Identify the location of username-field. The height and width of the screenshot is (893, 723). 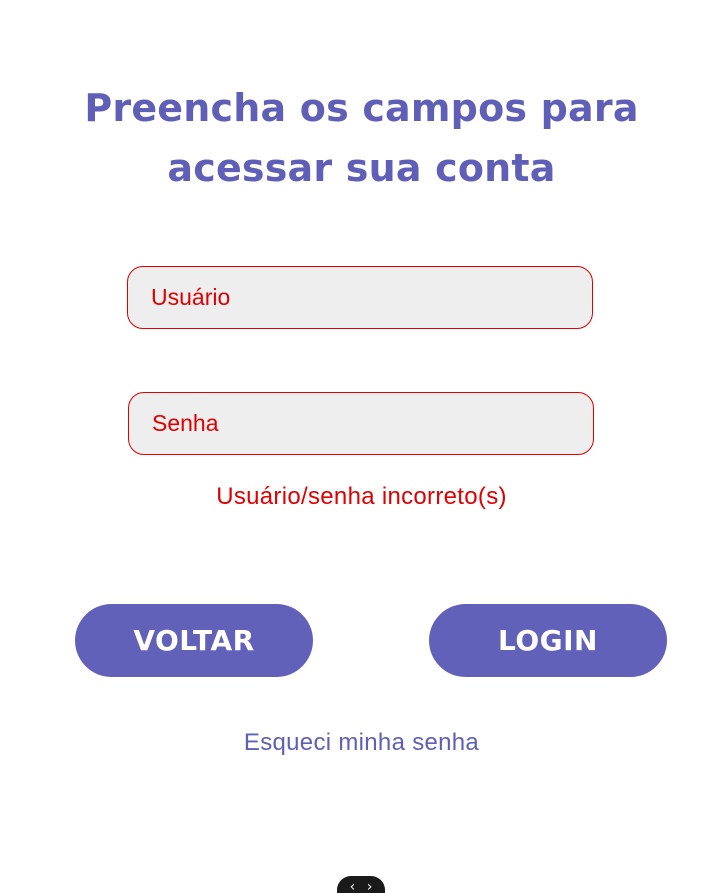
(360, 297).